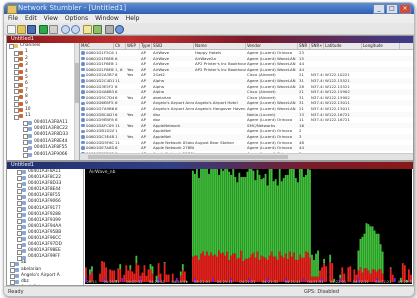 The height and width of the screenshot is (298, 417). What do you see at coordinates (209, 291) in the screenshot?
I see `status-bar: Ready GPS: Disabled` at bounding box center [209, 291].